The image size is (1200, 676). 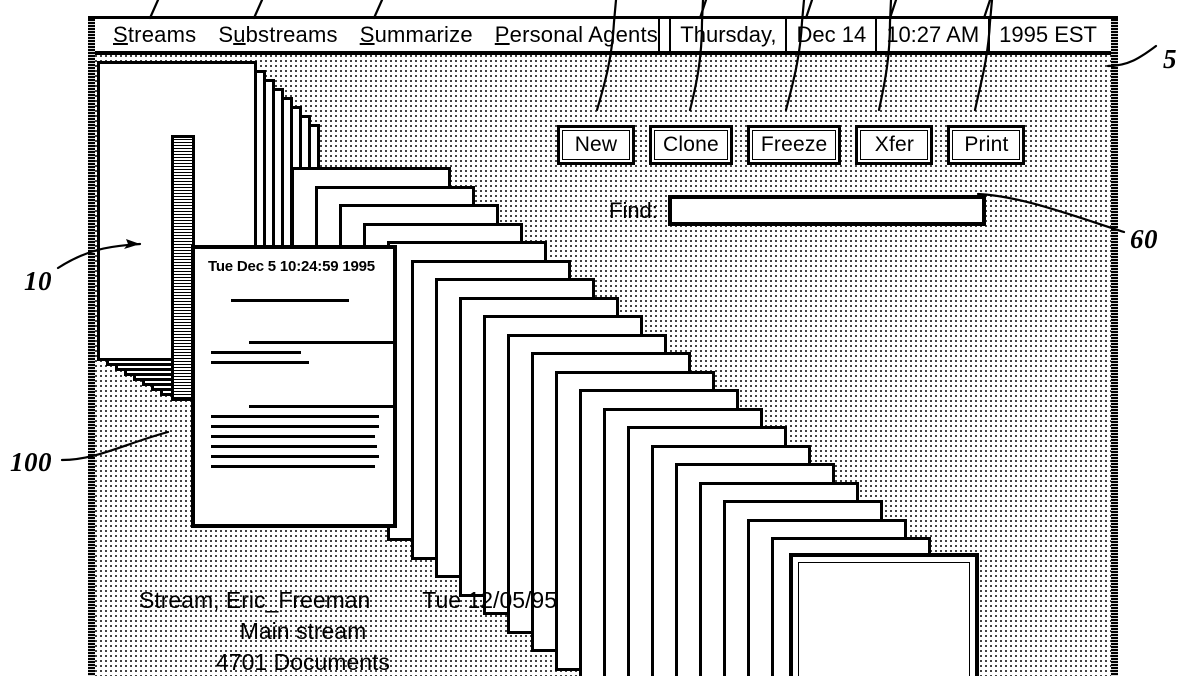 What do you see at coordinates (633, 210) in the screenshot?
I see `find-label: Find:` at bounding box center [633, 210].